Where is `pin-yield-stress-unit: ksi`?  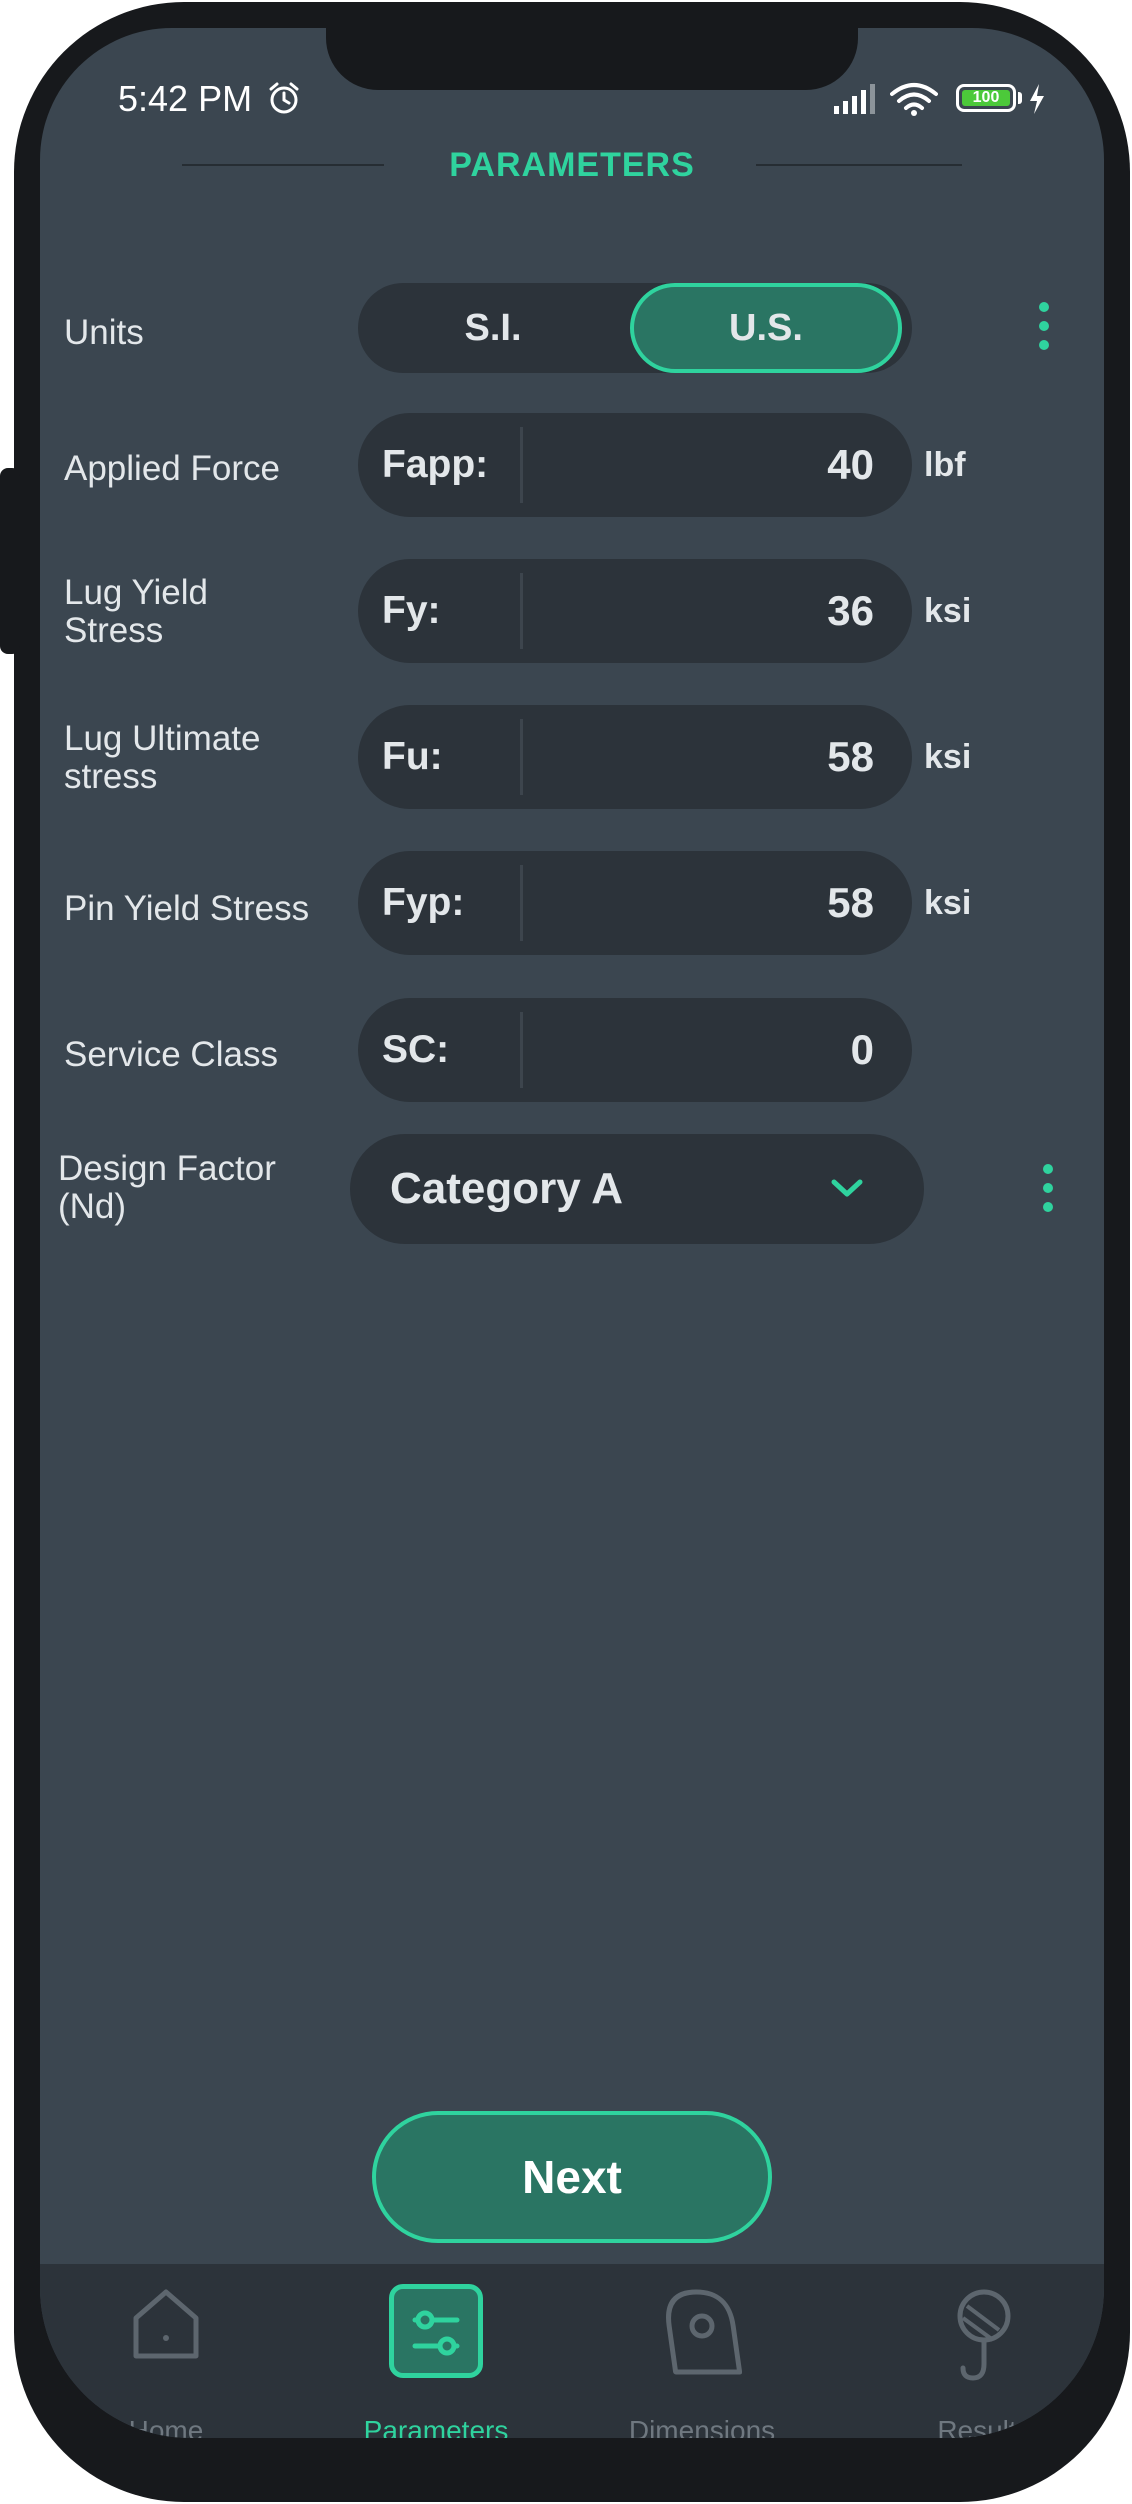
pin-yield-stress-unit: ksi is located at coordinates (948, 903).